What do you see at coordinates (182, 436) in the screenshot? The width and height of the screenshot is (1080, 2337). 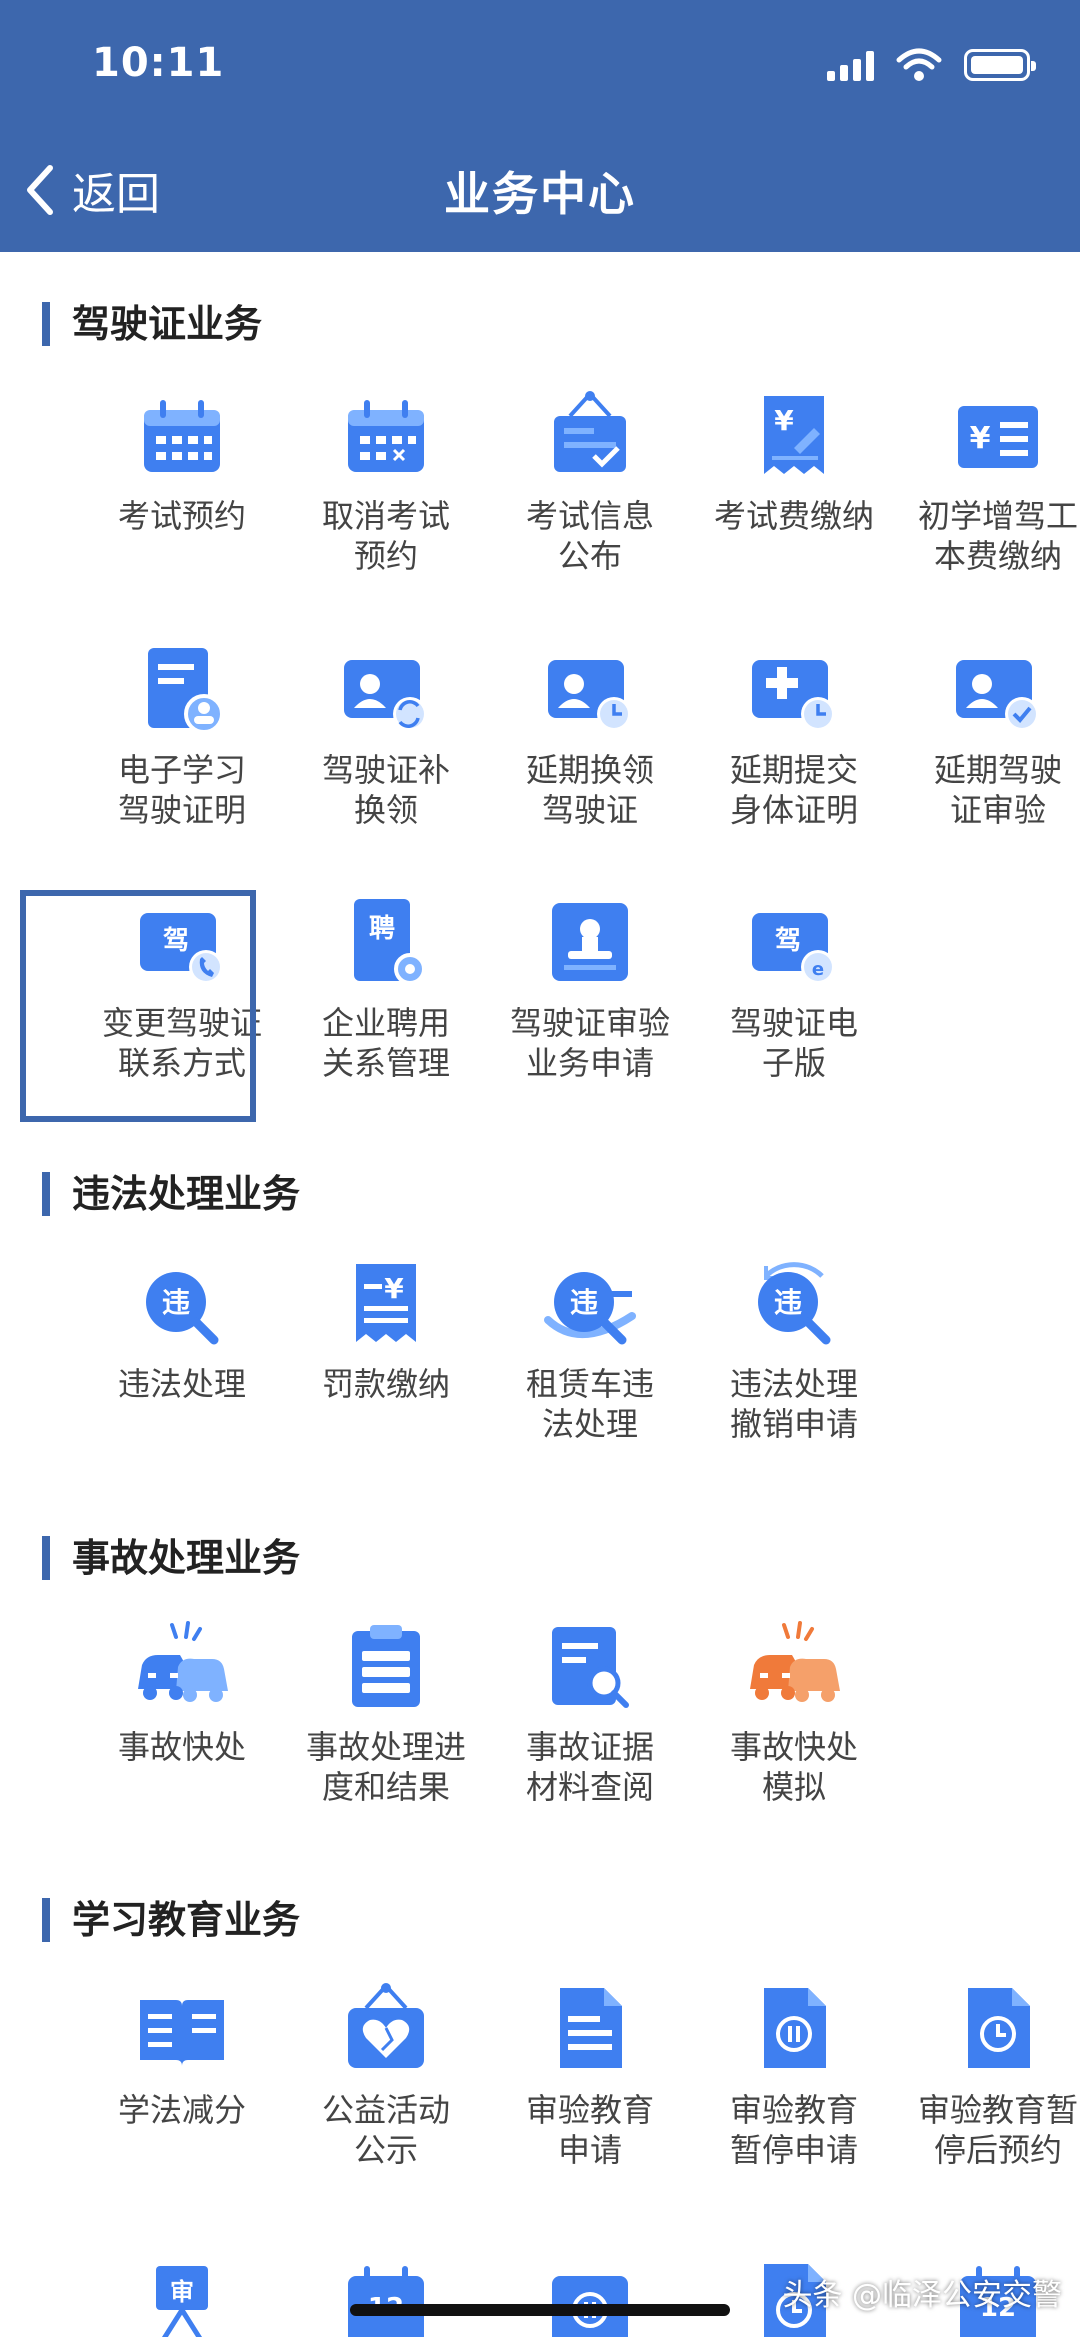 I see `calendar-icon` at bounding box center [182, 436].